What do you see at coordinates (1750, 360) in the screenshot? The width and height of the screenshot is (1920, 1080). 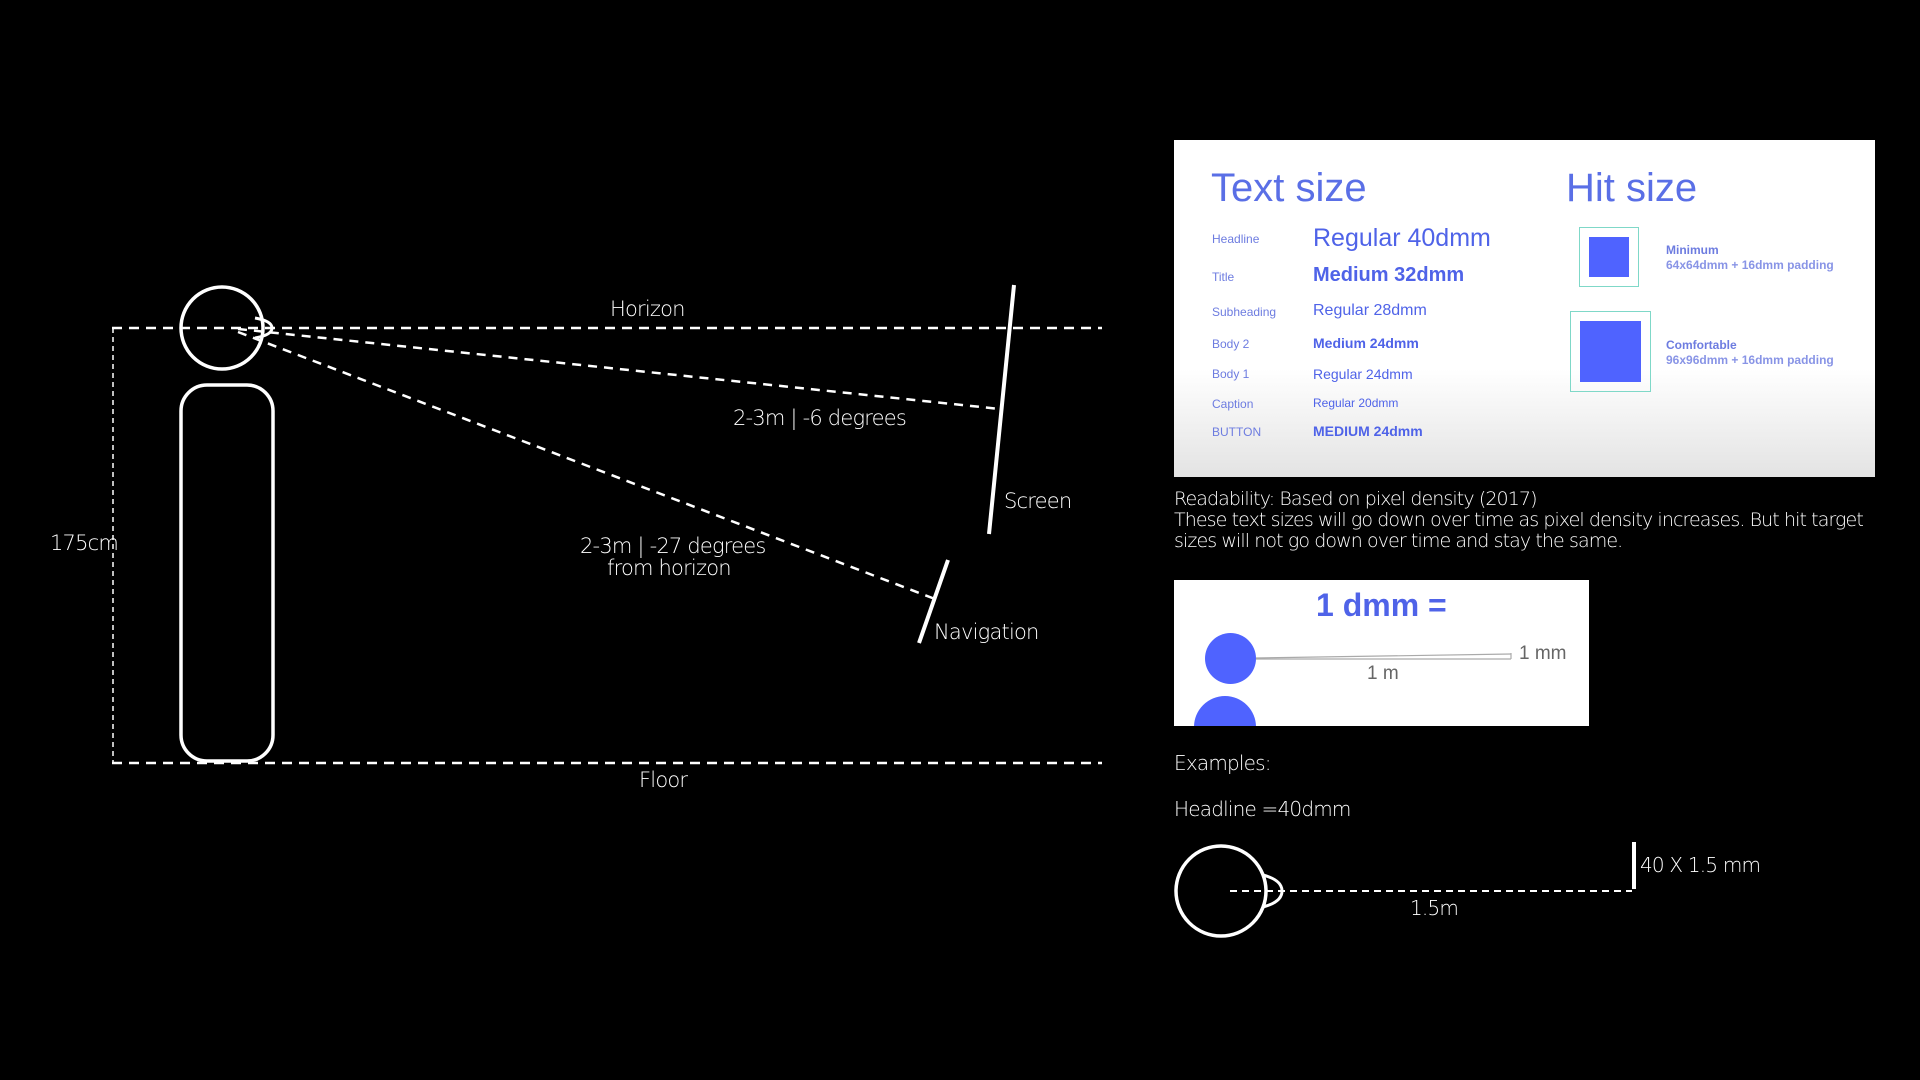 I see `hit-comfortable-desc: 96x96dmm + 16dmm padding` at bounding box center [1750, 360].